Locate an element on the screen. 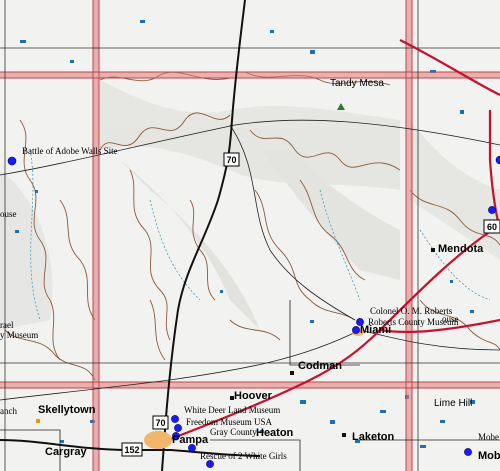 The height and width of the screenshot is (471, 500). hoover-label: Hoover is located at coordinates (253, 396).